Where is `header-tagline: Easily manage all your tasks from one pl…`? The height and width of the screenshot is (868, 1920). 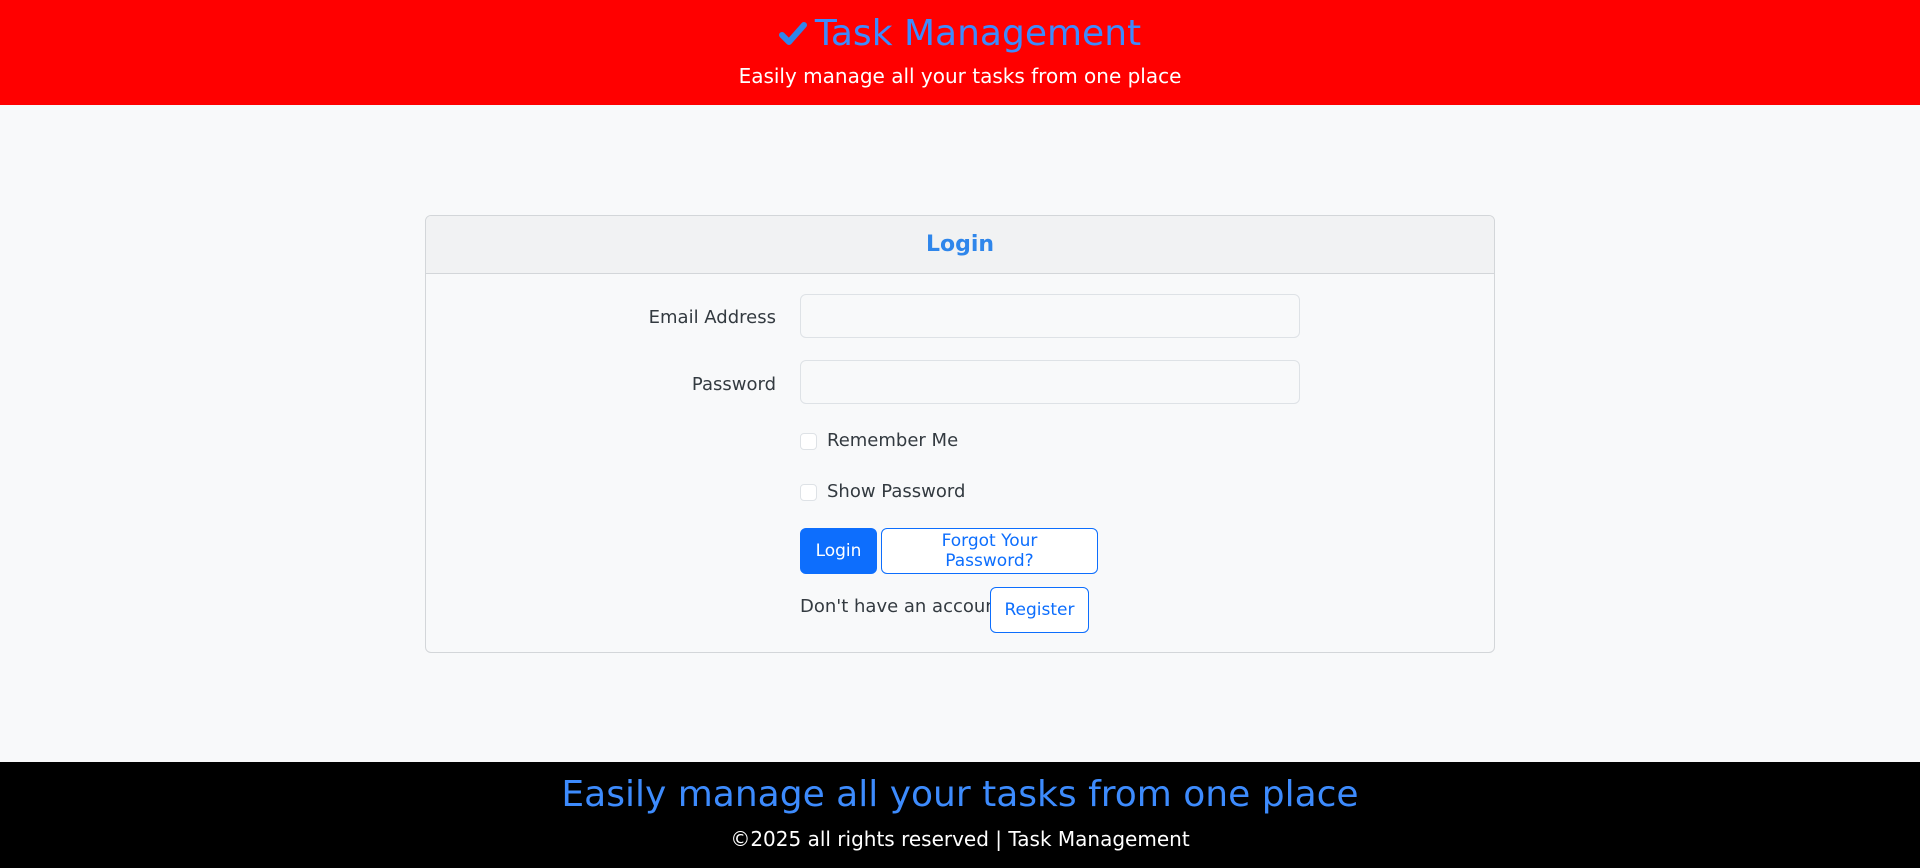
header-tagline: Easily manage all your tasks from one pl… is located at coordinates (960, 76).